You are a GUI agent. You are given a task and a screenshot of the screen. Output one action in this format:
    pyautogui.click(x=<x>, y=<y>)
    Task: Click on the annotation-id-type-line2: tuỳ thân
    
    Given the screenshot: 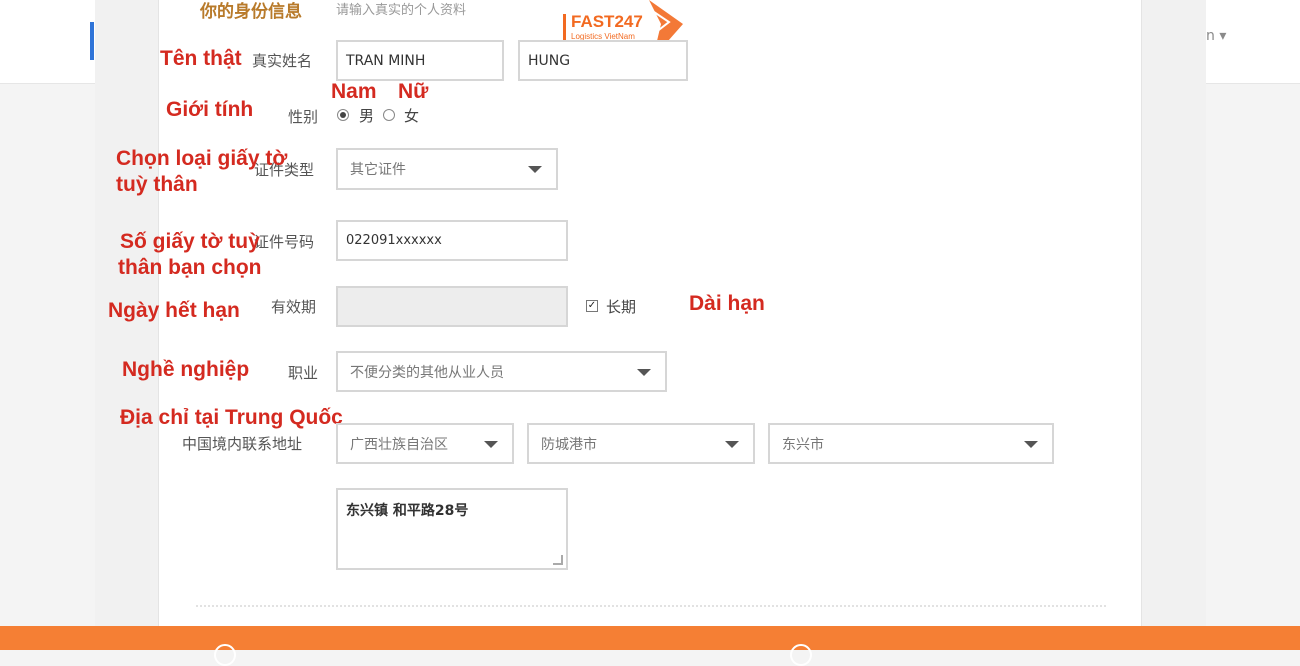 What is the action you would take?
    pyautogui.click(x=157, y=184)
    